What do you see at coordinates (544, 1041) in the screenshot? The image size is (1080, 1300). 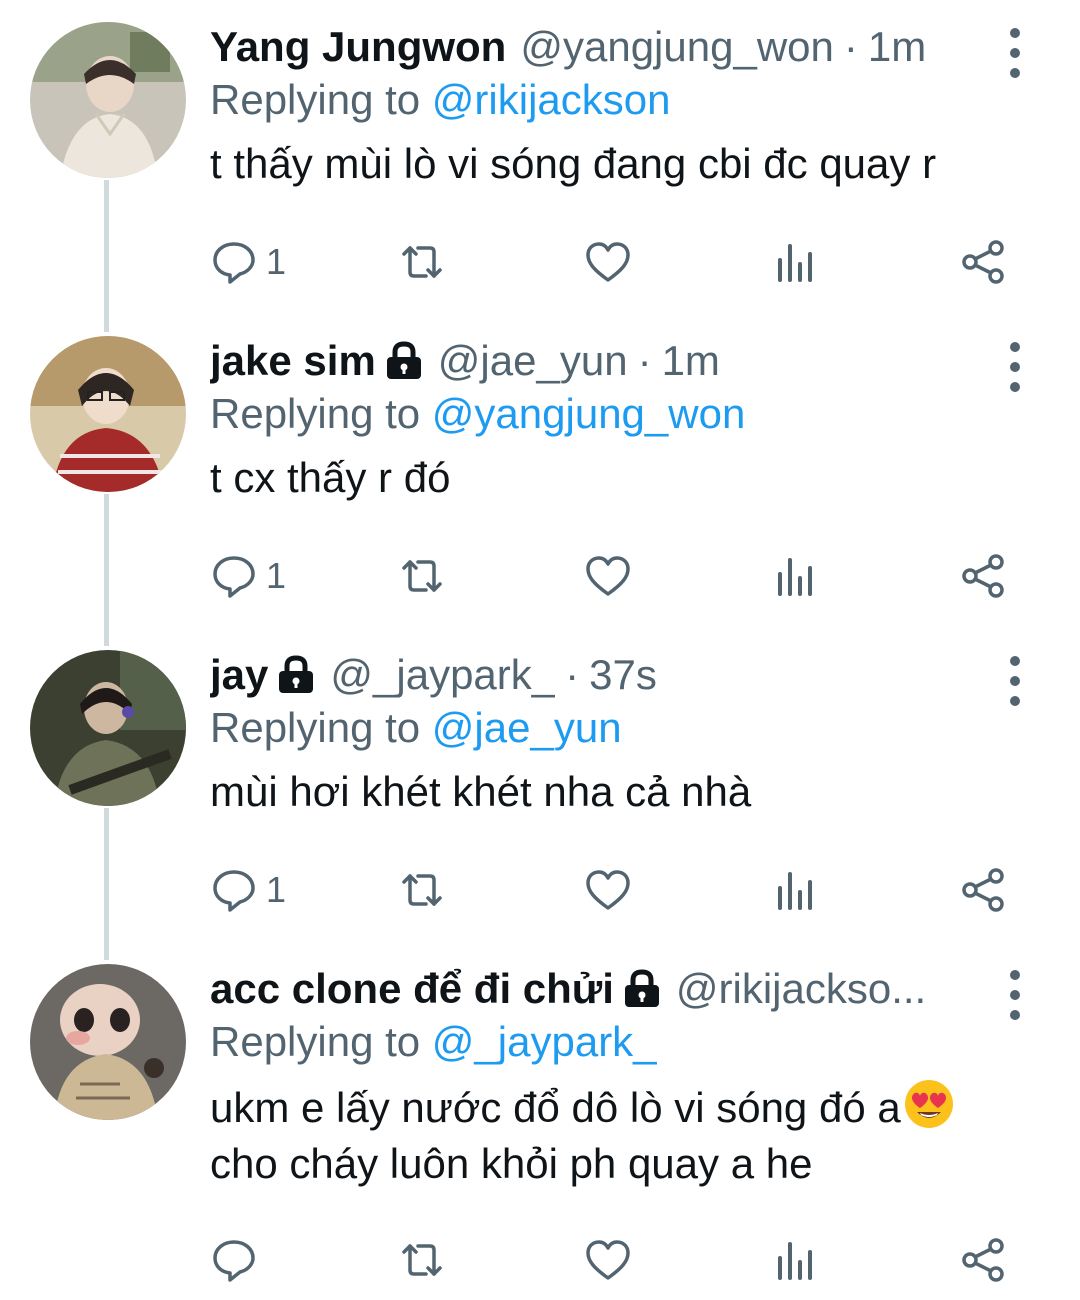 I see `replying-to-mention: @_jaypark_` at bounding box center [544, 1041].